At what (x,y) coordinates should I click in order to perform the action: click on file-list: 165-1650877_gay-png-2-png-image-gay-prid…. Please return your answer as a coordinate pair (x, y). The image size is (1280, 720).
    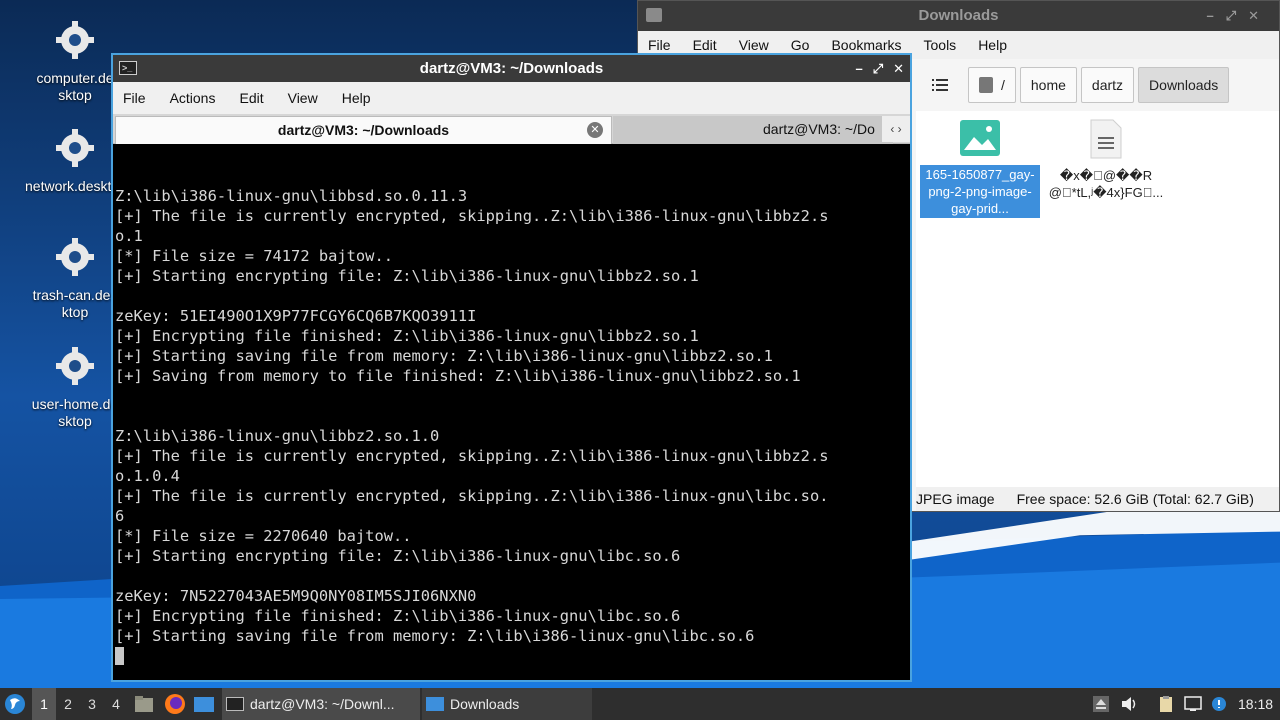
    Looking at the image, I should click on (1097, 299).